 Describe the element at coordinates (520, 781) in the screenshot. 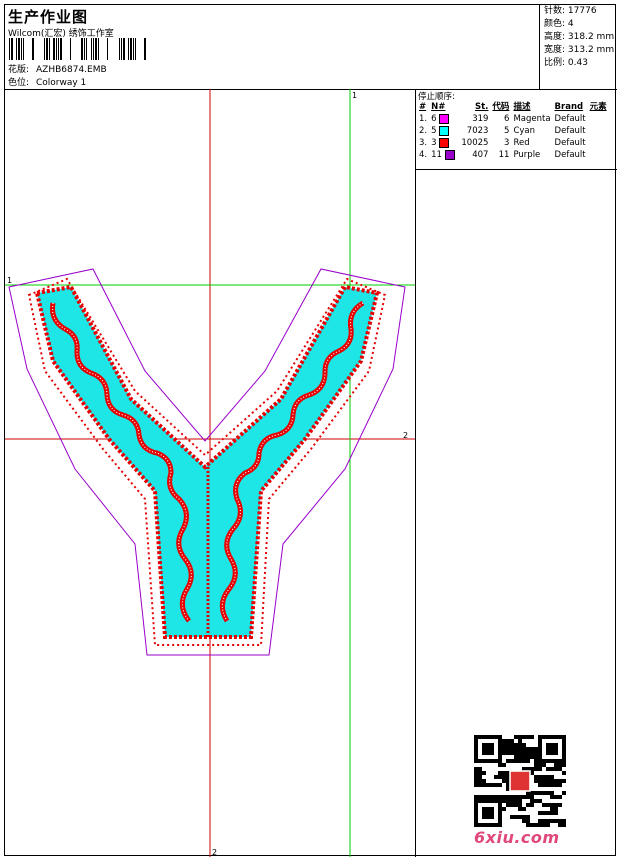

I see `red-seal-logo` at that location.